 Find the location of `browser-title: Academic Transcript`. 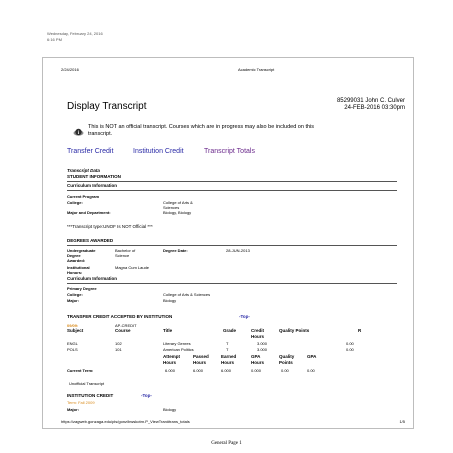

browser-title: Academic Transcript is located at coordinates (256, 69).